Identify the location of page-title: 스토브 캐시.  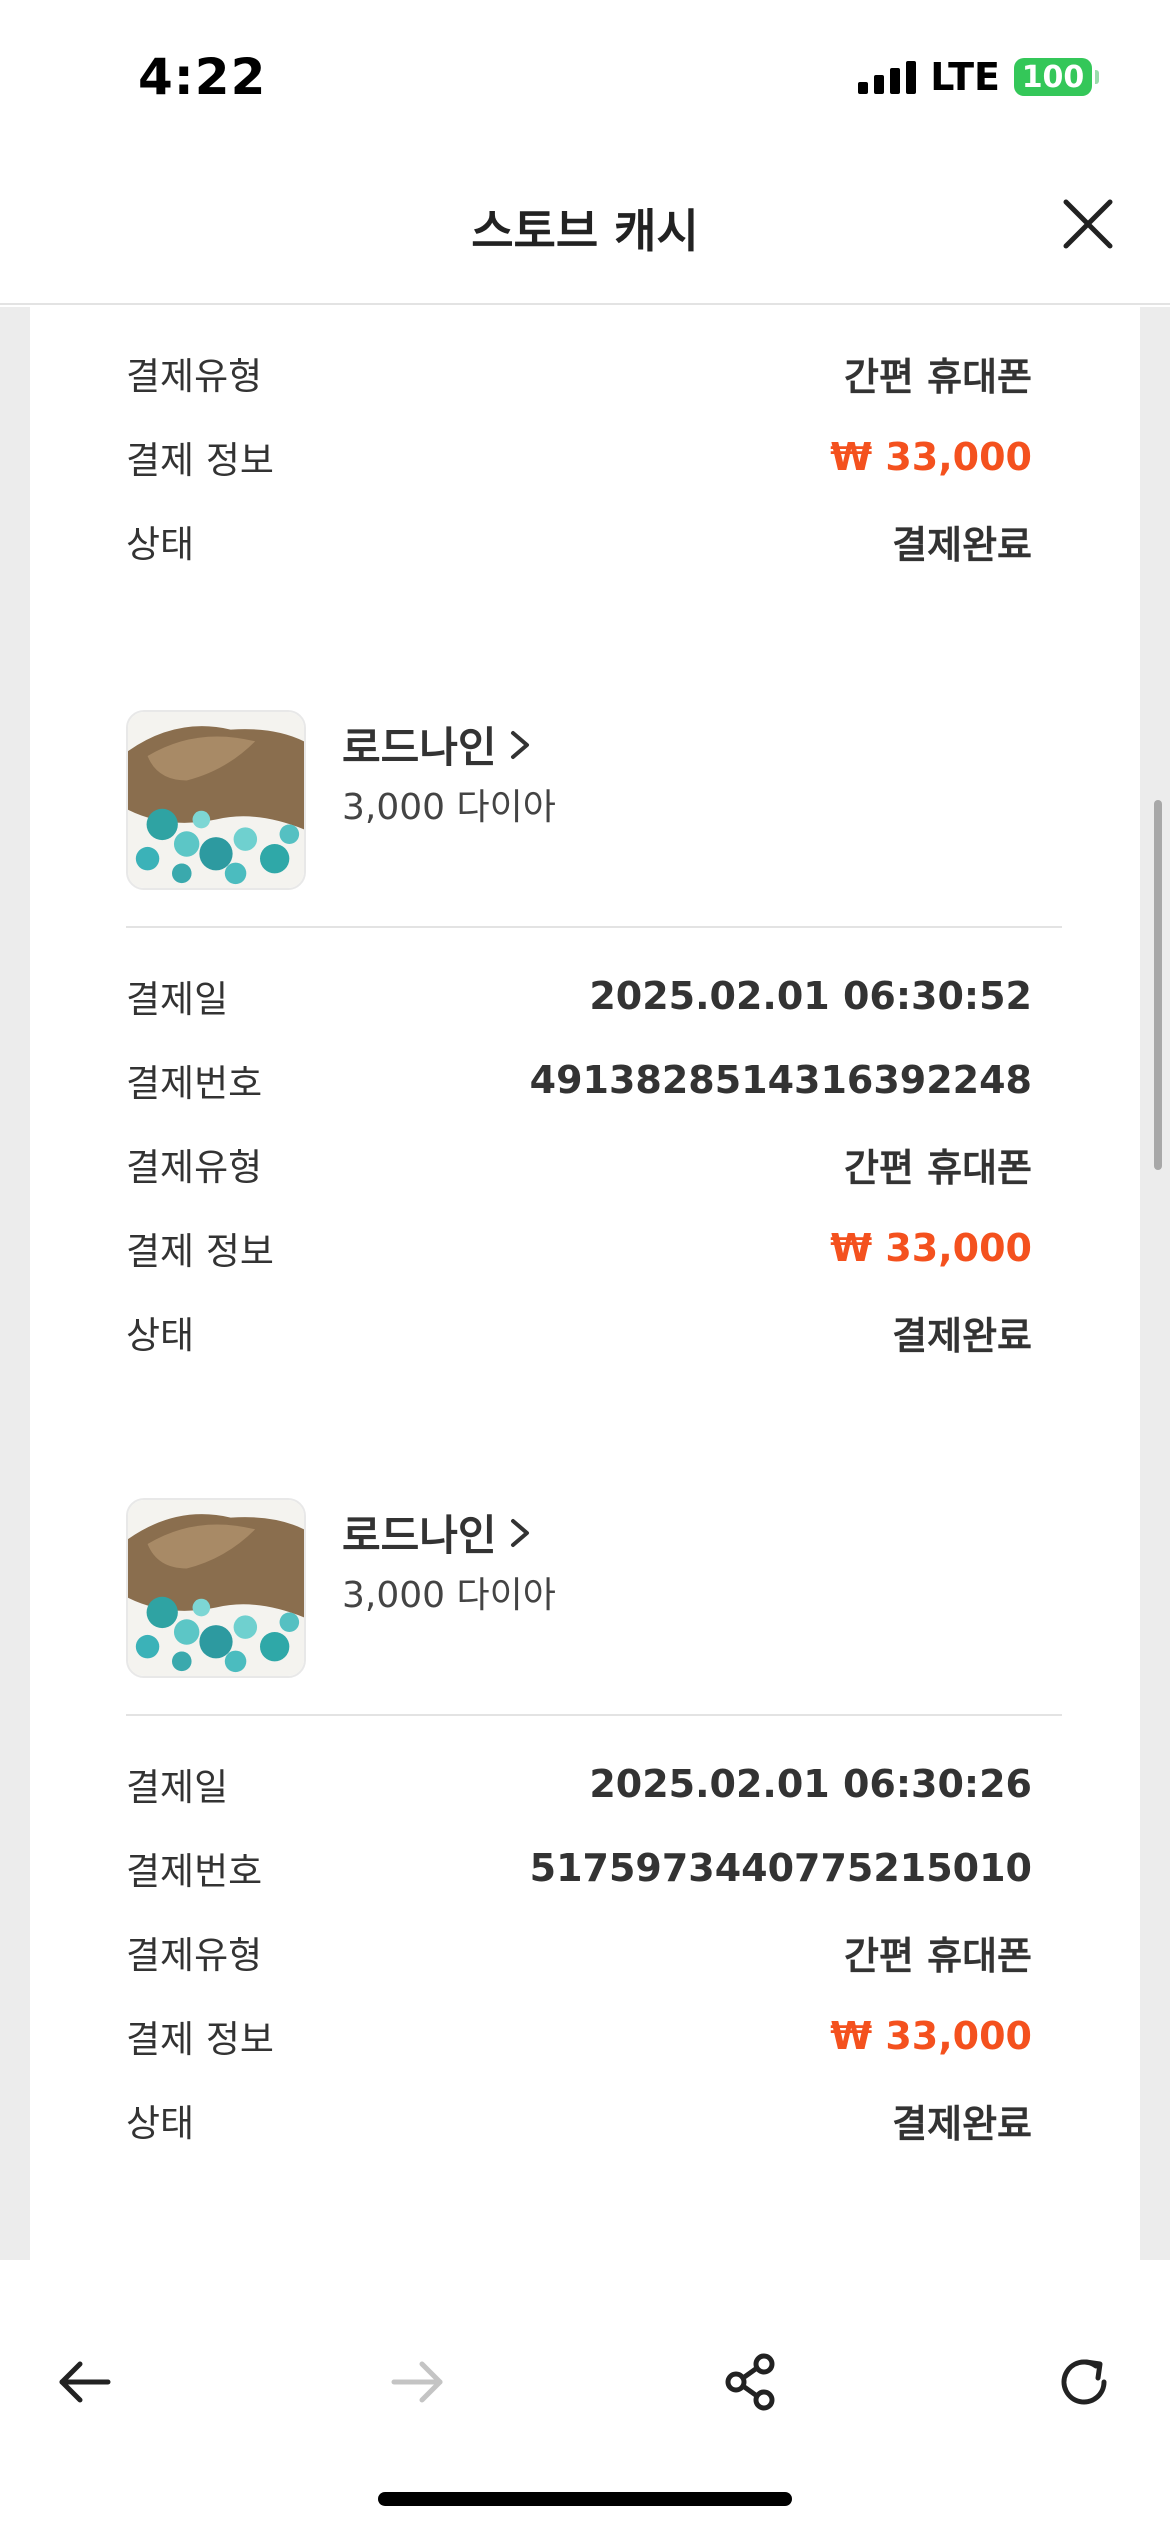
(585, 231).